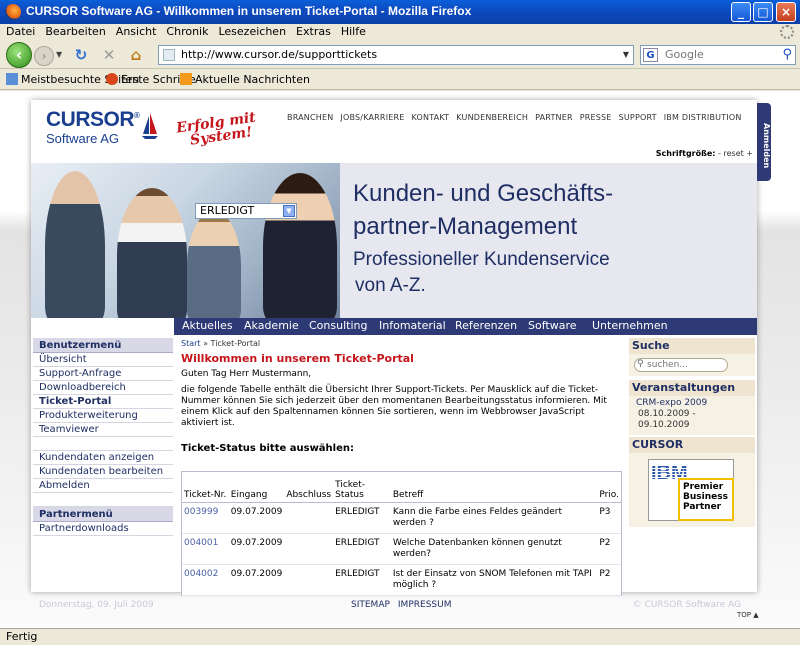 This screenshot has height=645, width=800. What do you see at coordinates (20, 31) in the screenshot?
I see `menu-datei: Datei` at bounding box center [20, 31].